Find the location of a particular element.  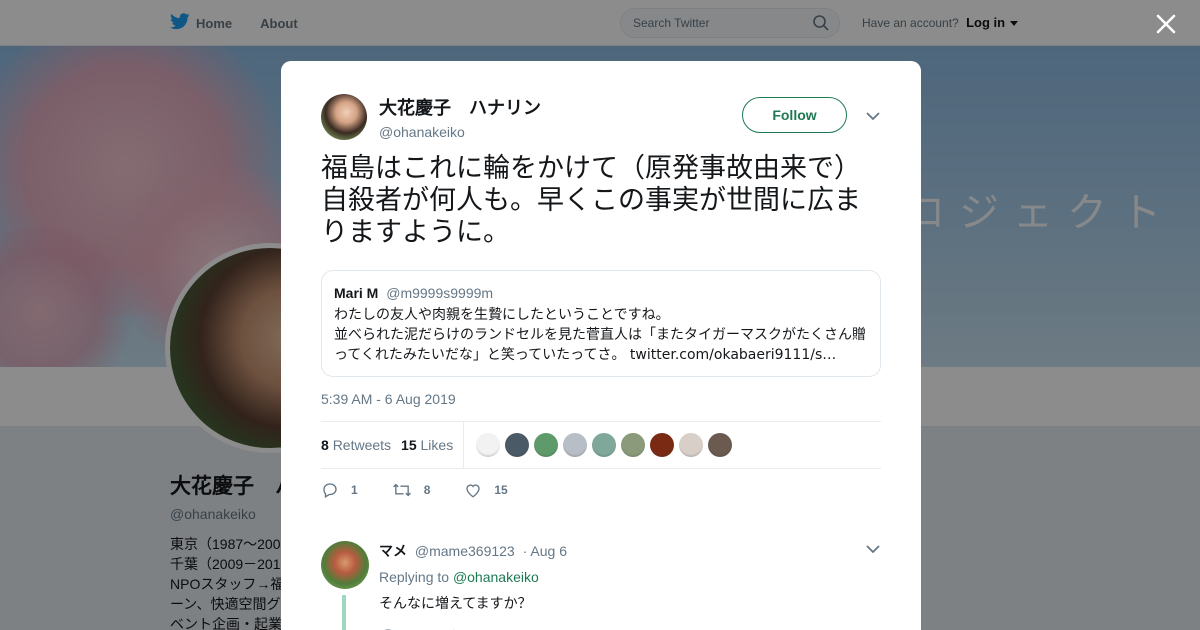

close-button is located at coordinates (1166, 24).